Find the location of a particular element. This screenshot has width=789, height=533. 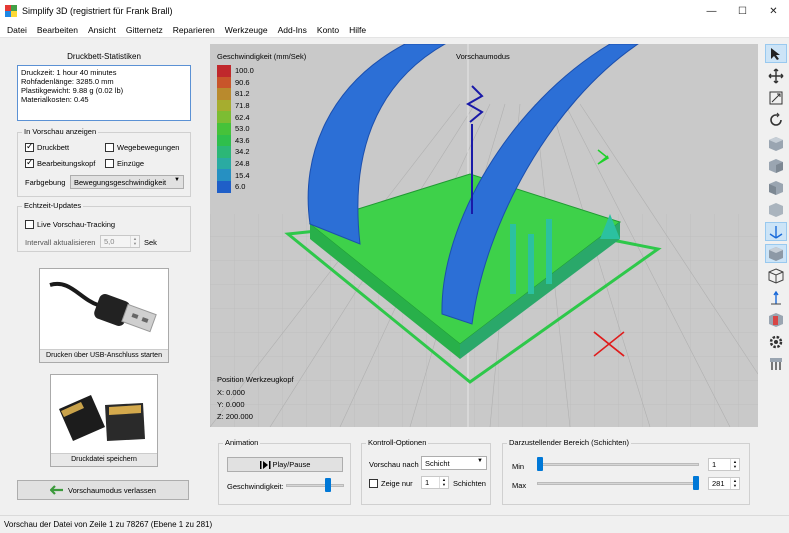

normals-button is located at coordinates (776, 297).